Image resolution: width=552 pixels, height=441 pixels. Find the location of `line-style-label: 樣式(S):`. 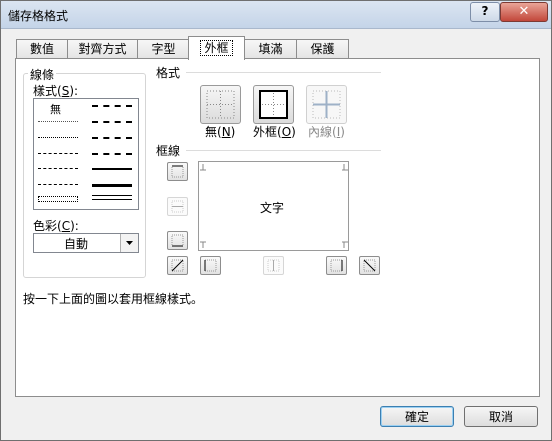

line-style-label: 樣式(S): is located at coordinates (56, 91).